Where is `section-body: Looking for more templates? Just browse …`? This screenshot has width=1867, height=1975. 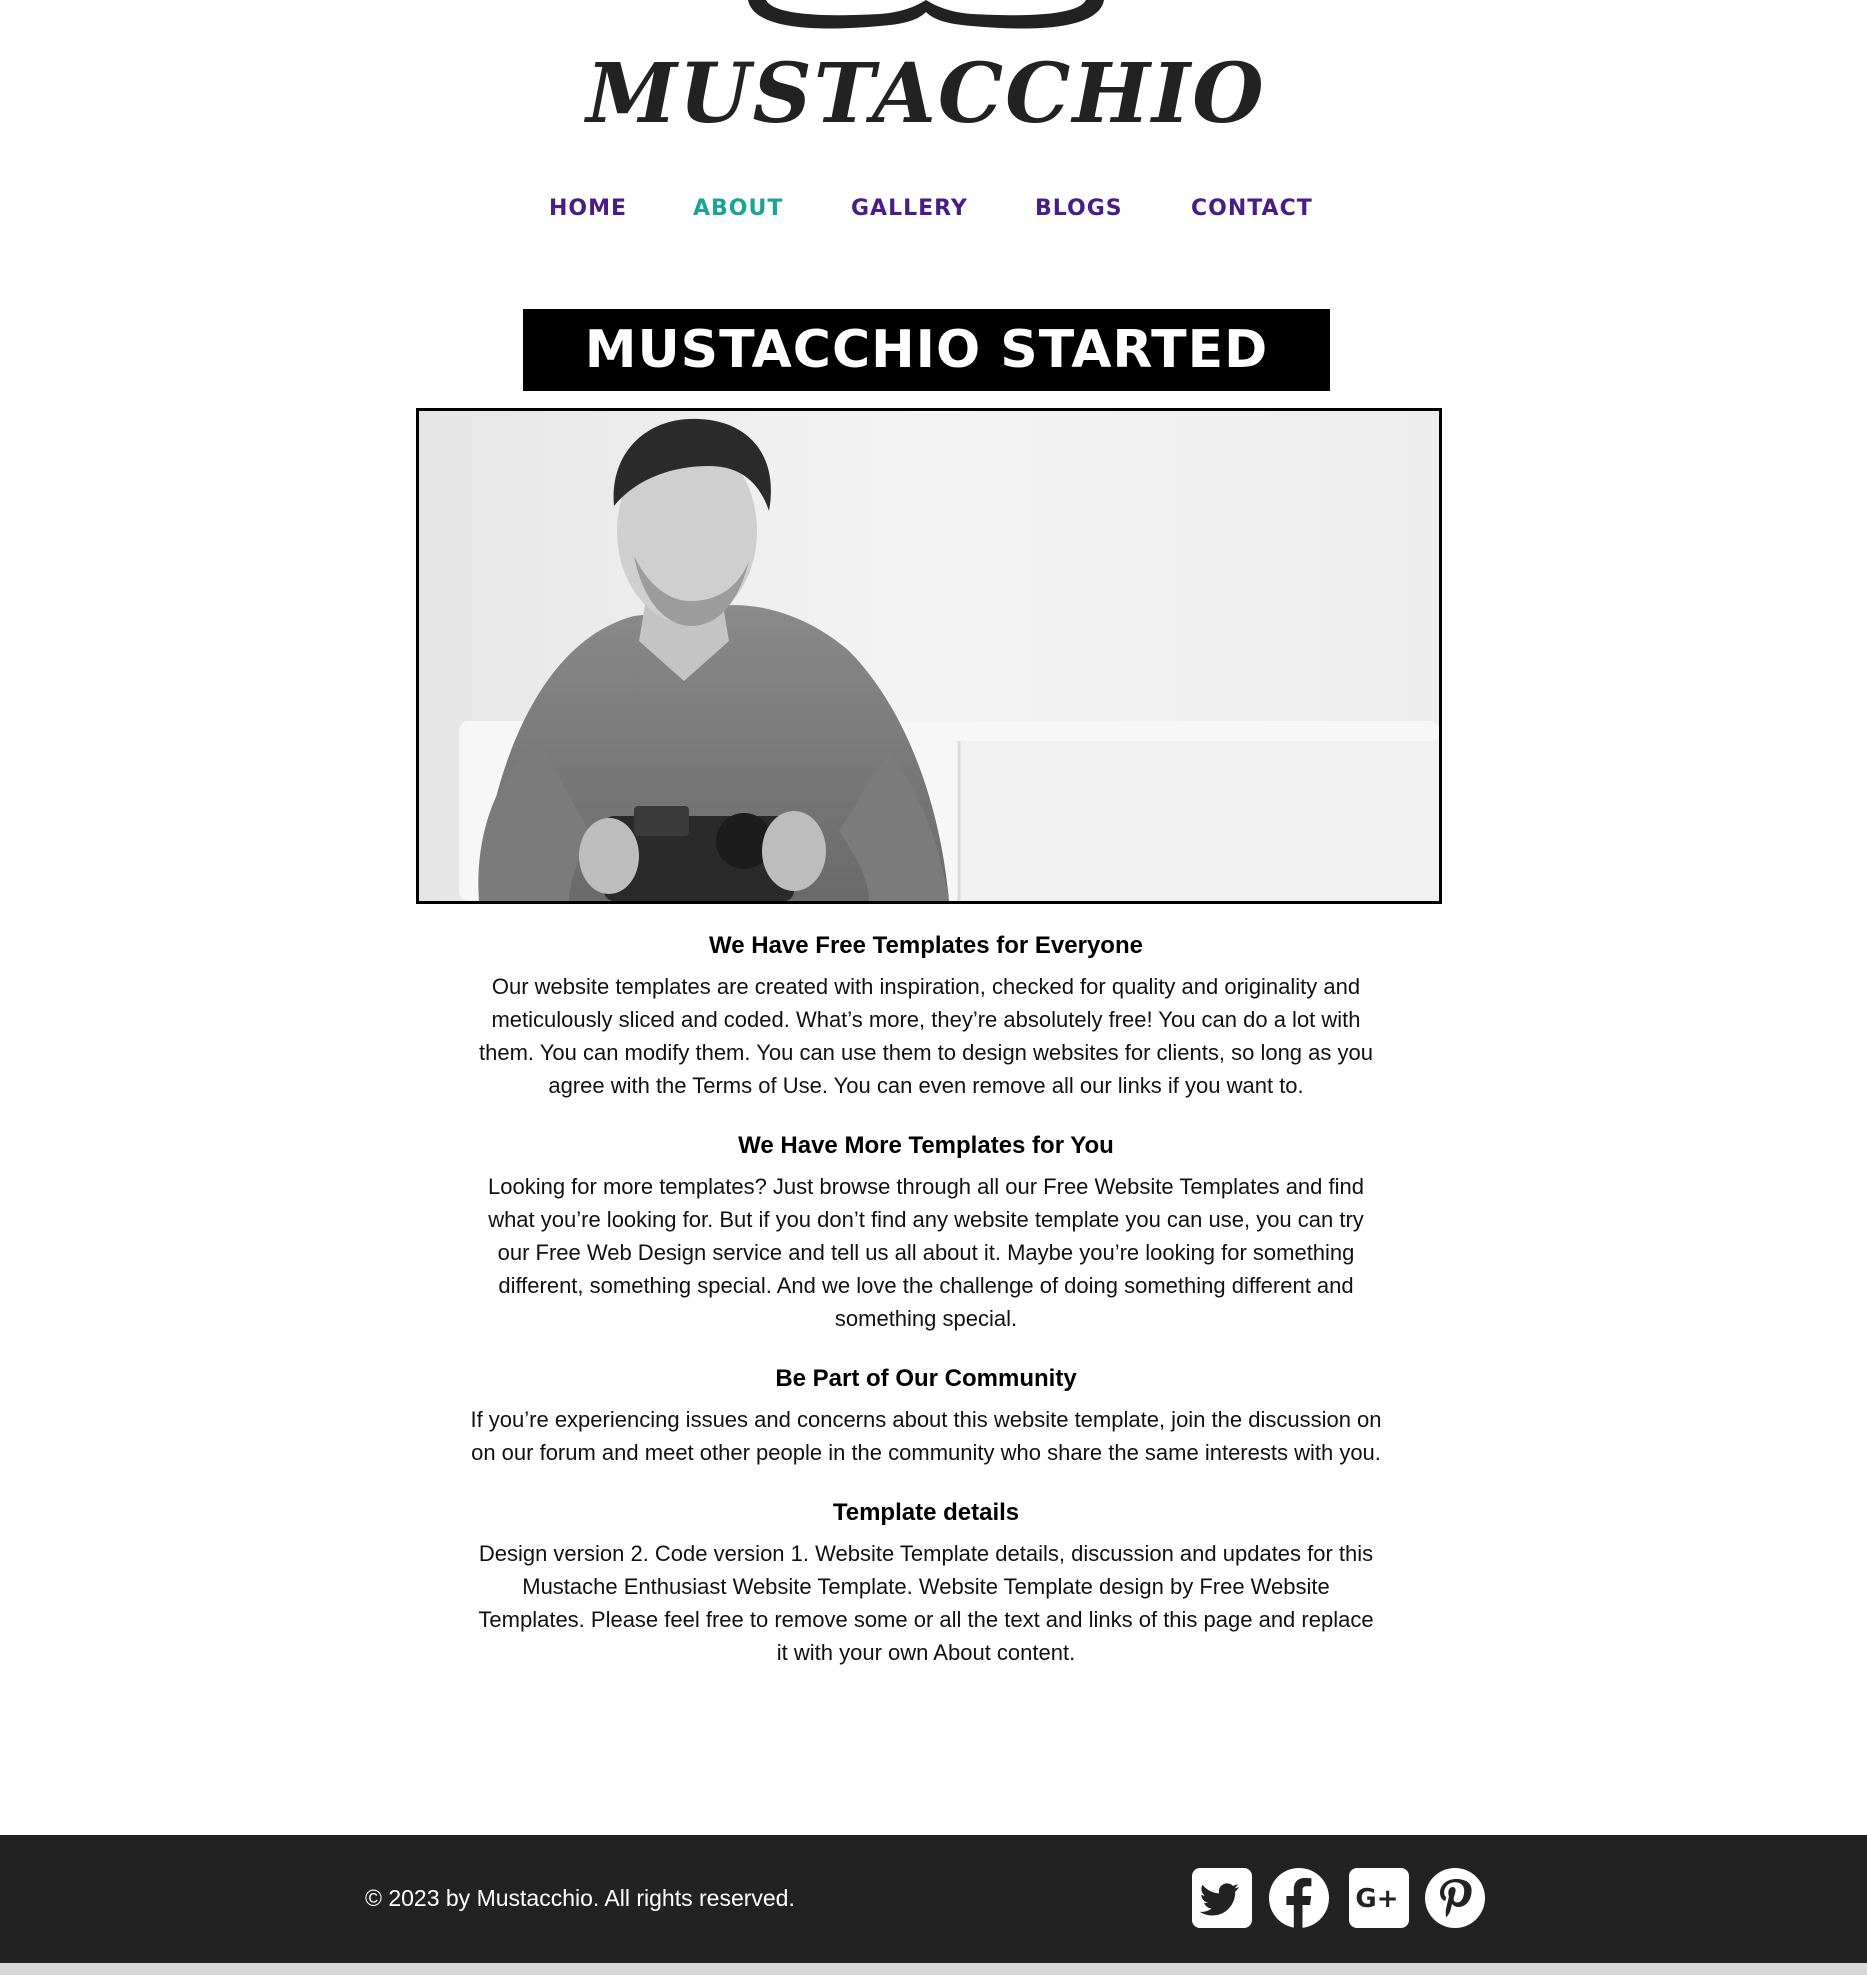 section-body: Looking for more templates? Just browse … is located at coordinates (926, 1252).